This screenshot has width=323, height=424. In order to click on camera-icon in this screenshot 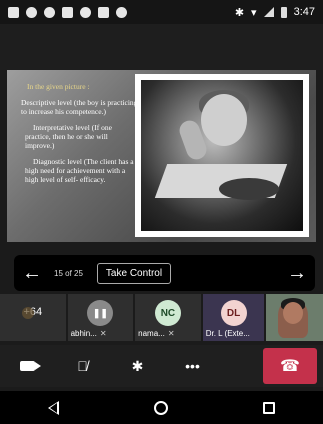, I will do `click(30, 366)`.